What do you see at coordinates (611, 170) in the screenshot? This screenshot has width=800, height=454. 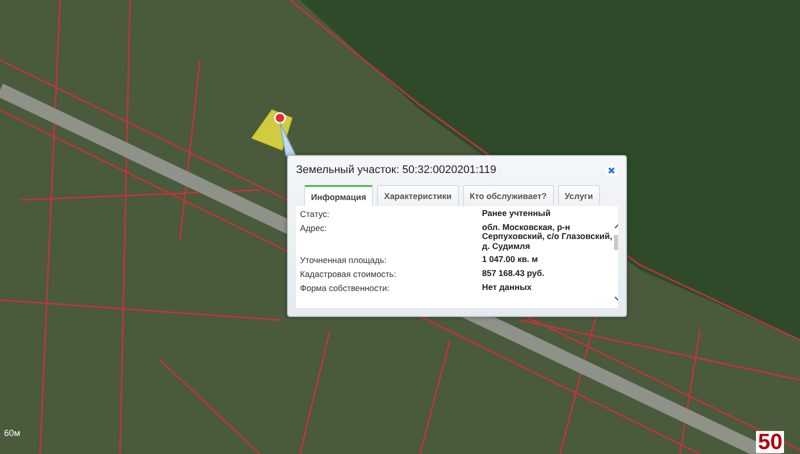 I see `close-icon` at bounding box center [611, 170].